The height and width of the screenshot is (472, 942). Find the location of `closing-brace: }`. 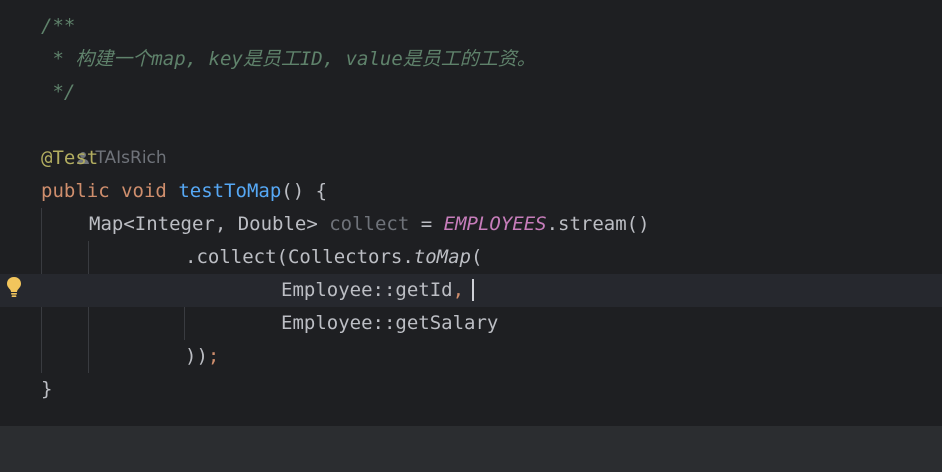

closing-brace: } is located at coordinates (47, 389).